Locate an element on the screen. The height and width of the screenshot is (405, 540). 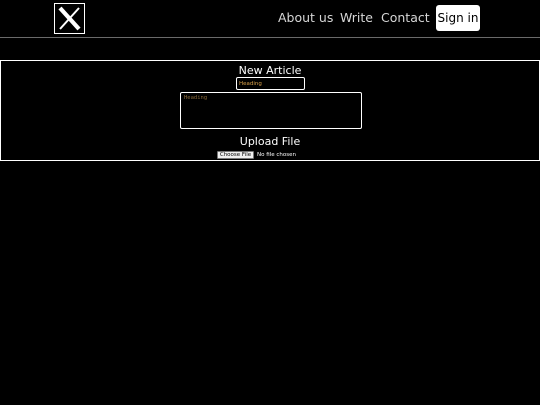
nav-link-write: Write is located at coordinates (356, 18).